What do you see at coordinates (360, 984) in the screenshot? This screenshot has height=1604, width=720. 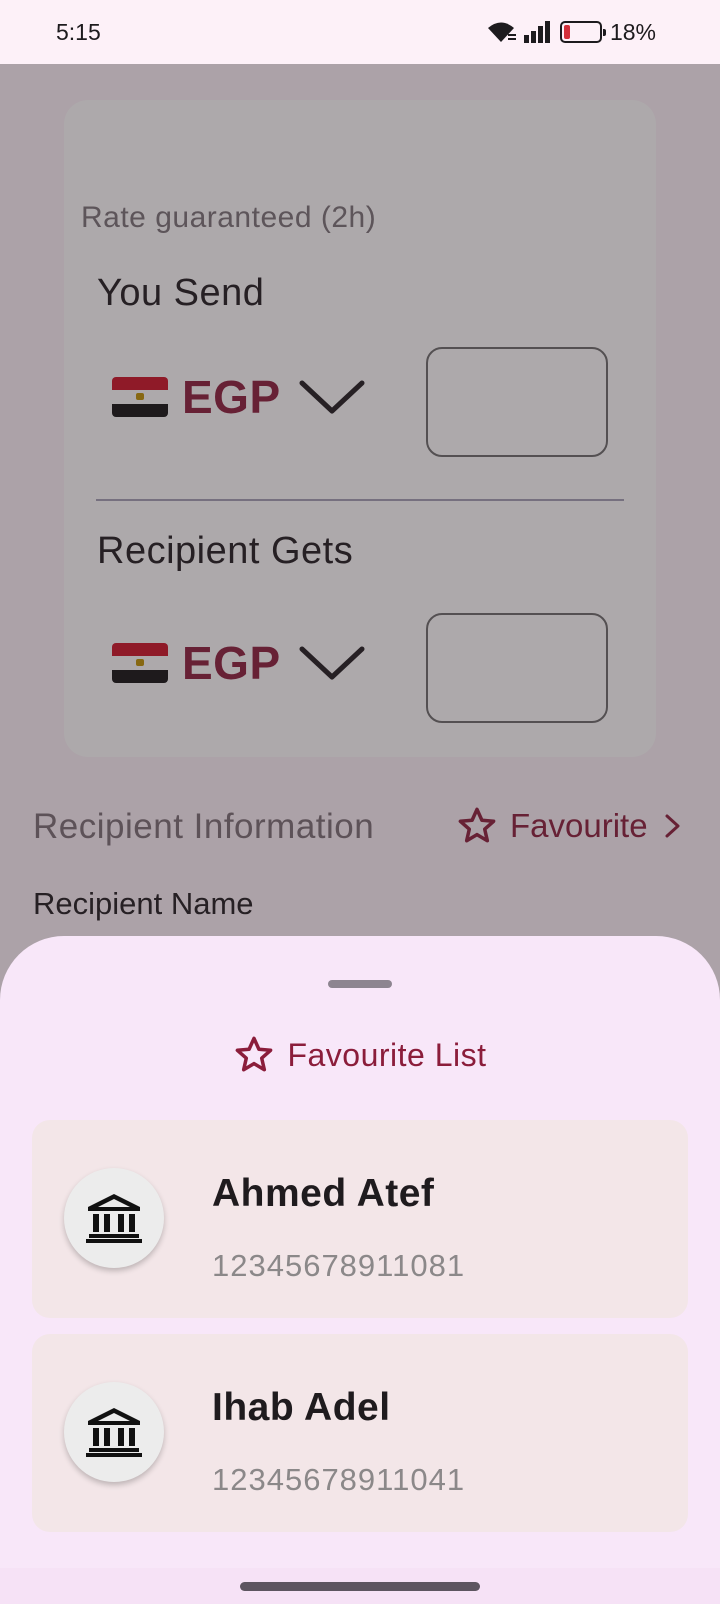 I see `drag-handle` at bounding box center [360, 984].